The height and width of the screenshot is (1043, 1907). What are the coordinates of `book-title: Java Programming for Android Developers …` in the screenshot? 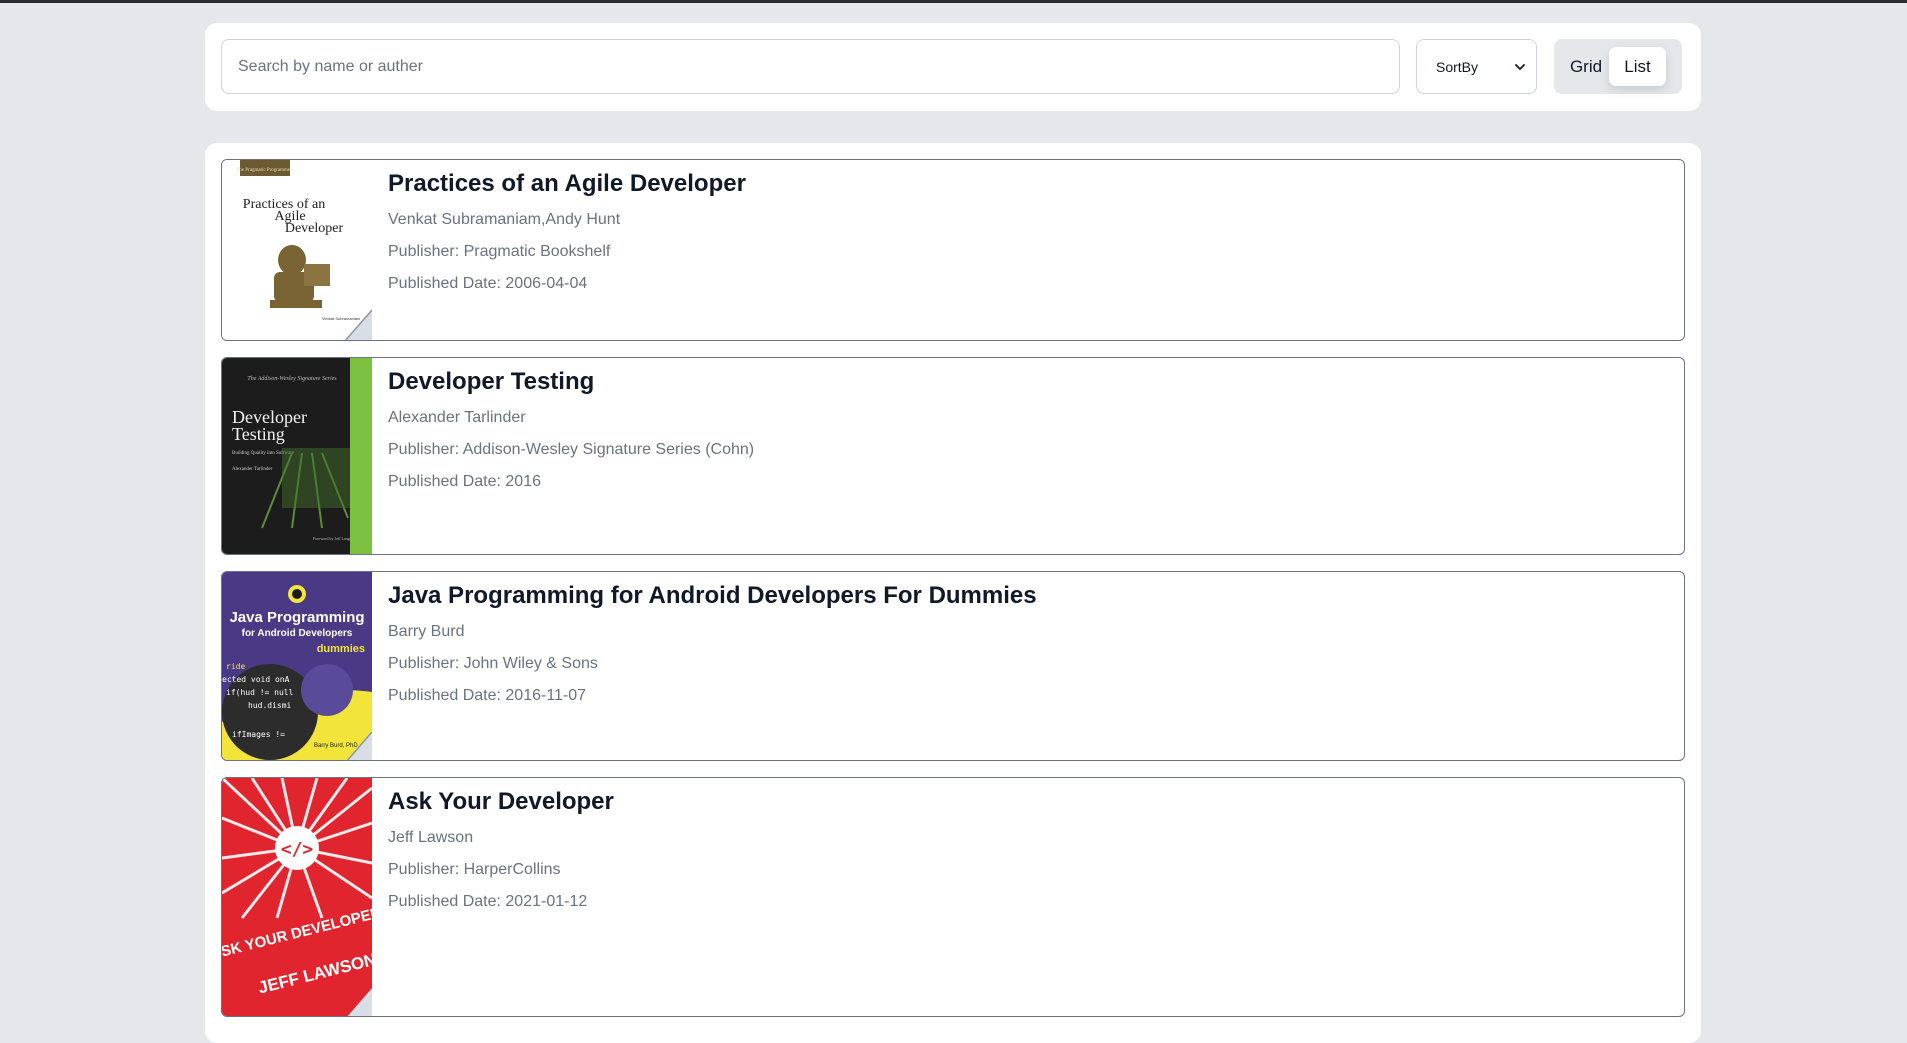 It's located at (712, 595).